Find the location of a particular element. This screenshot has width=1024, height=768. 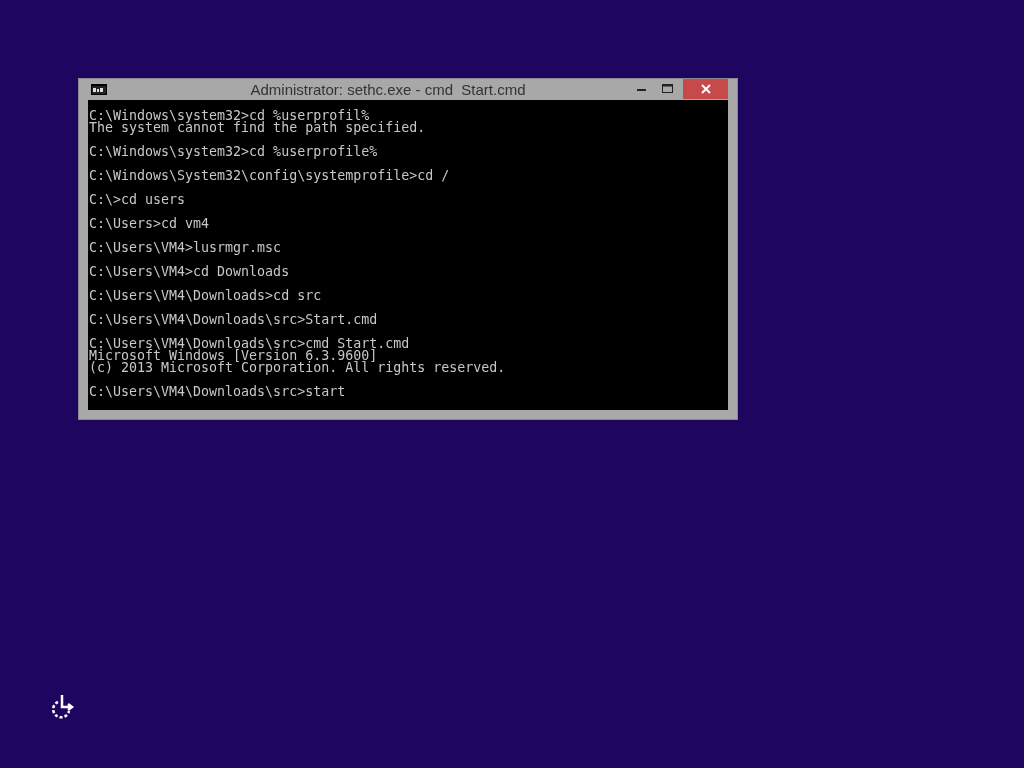

console-line: C:\Users\VM4>lusrmgr.msc is located at coordinates (186, 248).